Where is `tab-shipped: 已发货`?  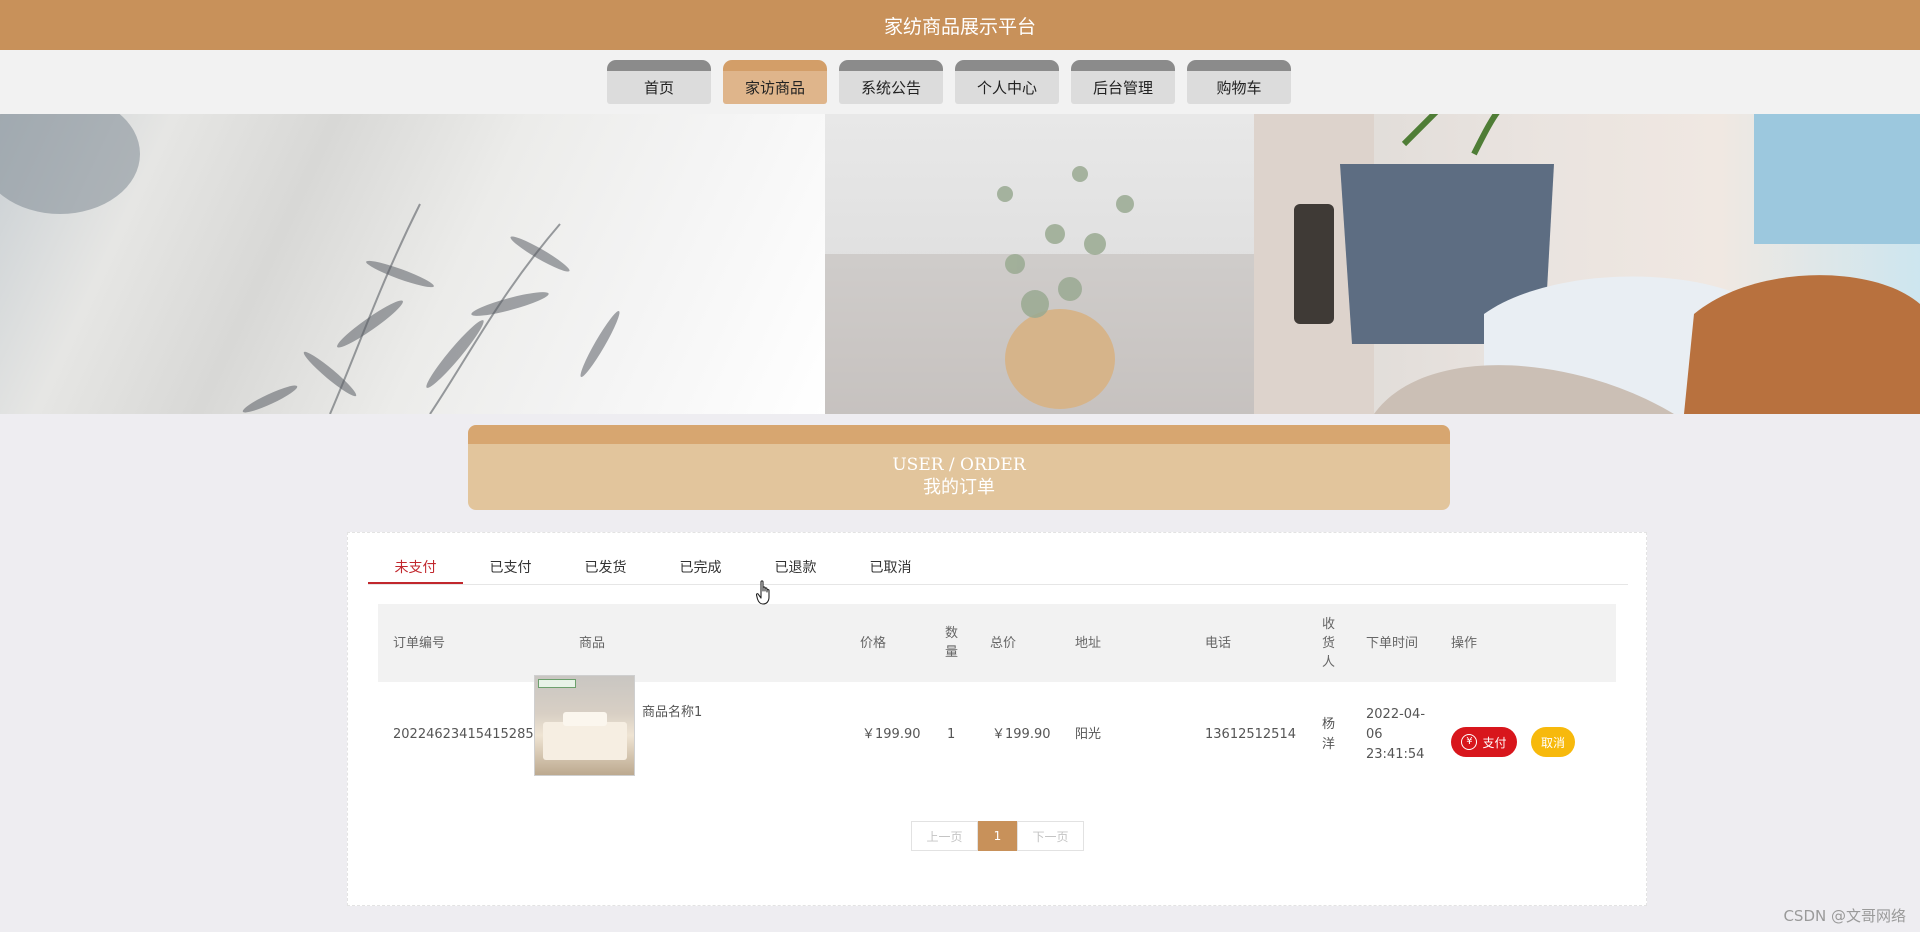 tab-shipped: 已发货 is located at coordinates (605, 568).